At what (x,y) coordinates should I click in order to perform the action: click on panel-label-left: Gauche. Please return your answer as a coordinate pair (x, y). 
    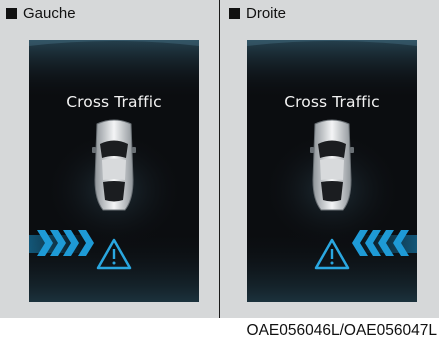
    Looking at the image, I should click on (41, 13).